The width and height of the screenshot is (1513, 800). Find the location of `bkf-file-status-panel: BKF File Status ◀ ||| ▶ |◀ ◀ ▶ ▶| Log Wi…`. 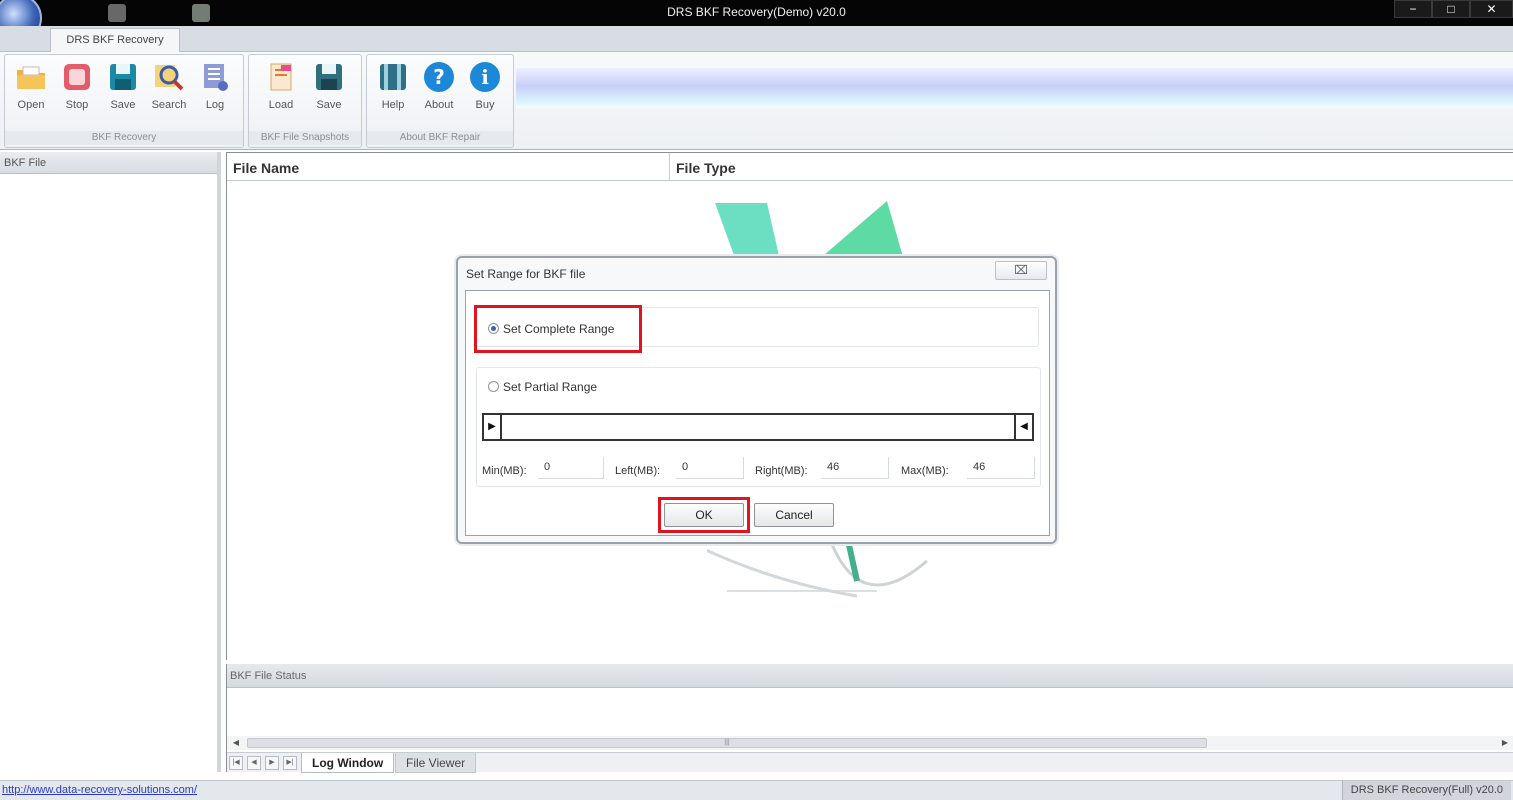

bkf-file-status-panel: BKF File Status ◀ ||| ▶ |◀ ◀ ▶ ▶| Log Wi… is located at coordinates (869, 718).